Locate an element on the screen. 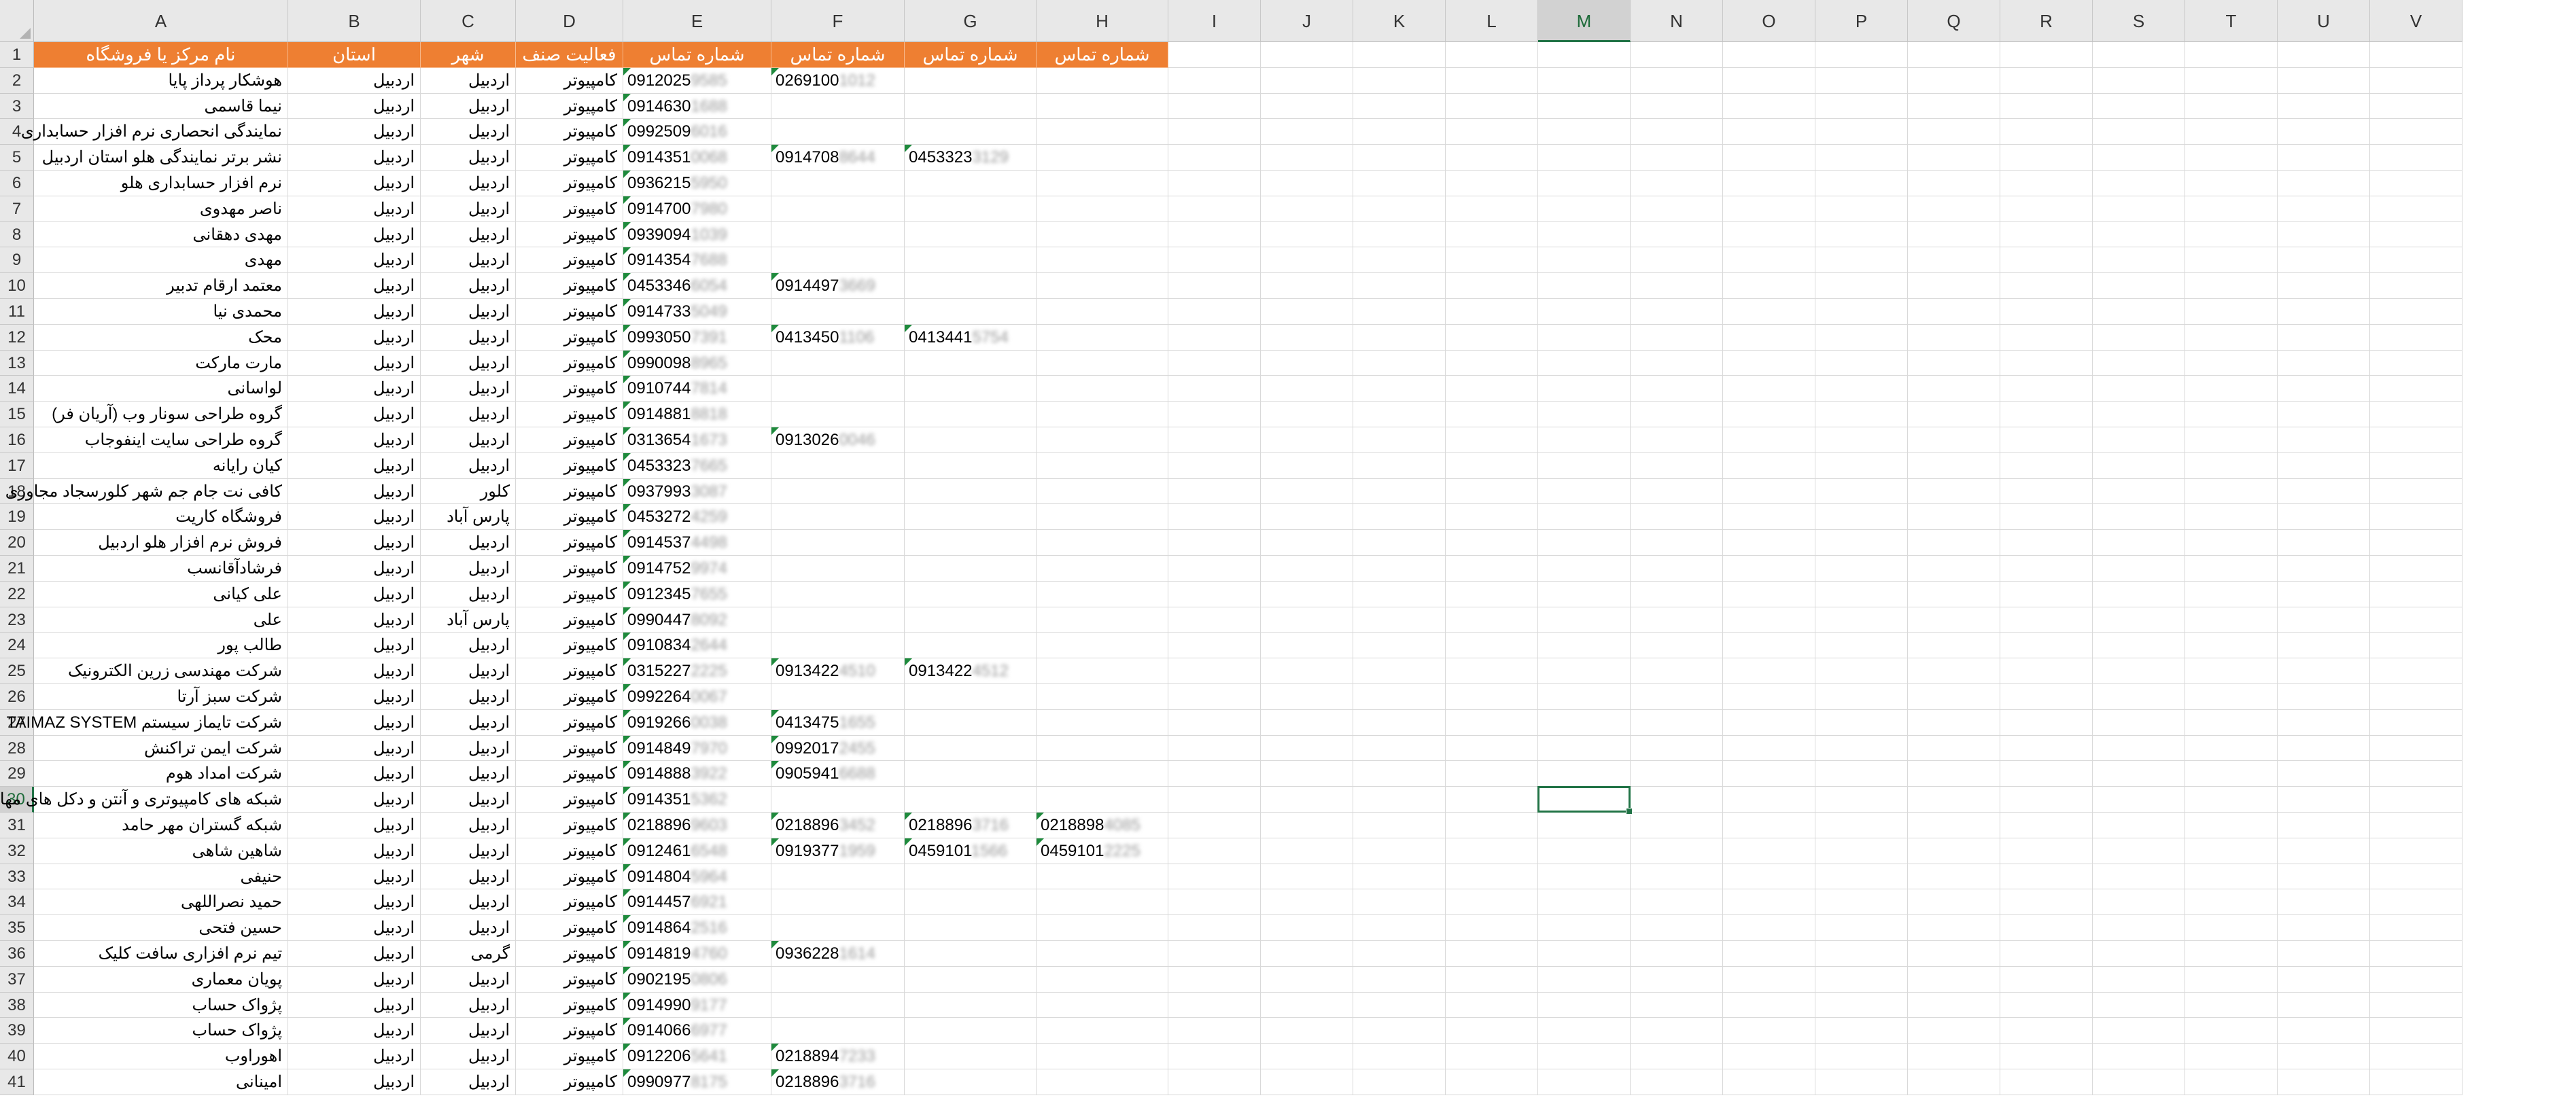 Image resolution: width=2576 pixels, height=1102 pixels. header-cell: شماره تماس is located at coordinates (1102, 55).